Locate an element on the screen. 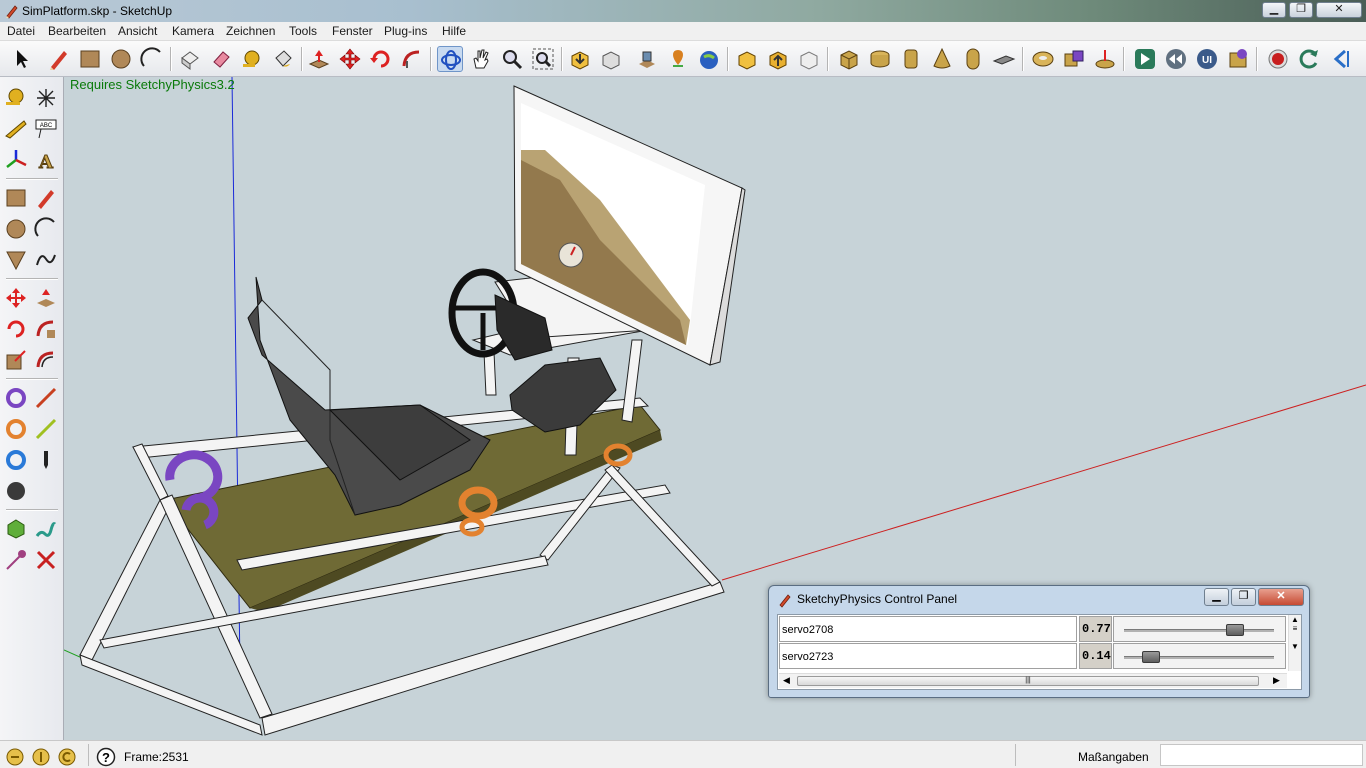 The width and height of the screenshot is (1366, 768). spring-joint-icon is located at coordinates (16, 529).